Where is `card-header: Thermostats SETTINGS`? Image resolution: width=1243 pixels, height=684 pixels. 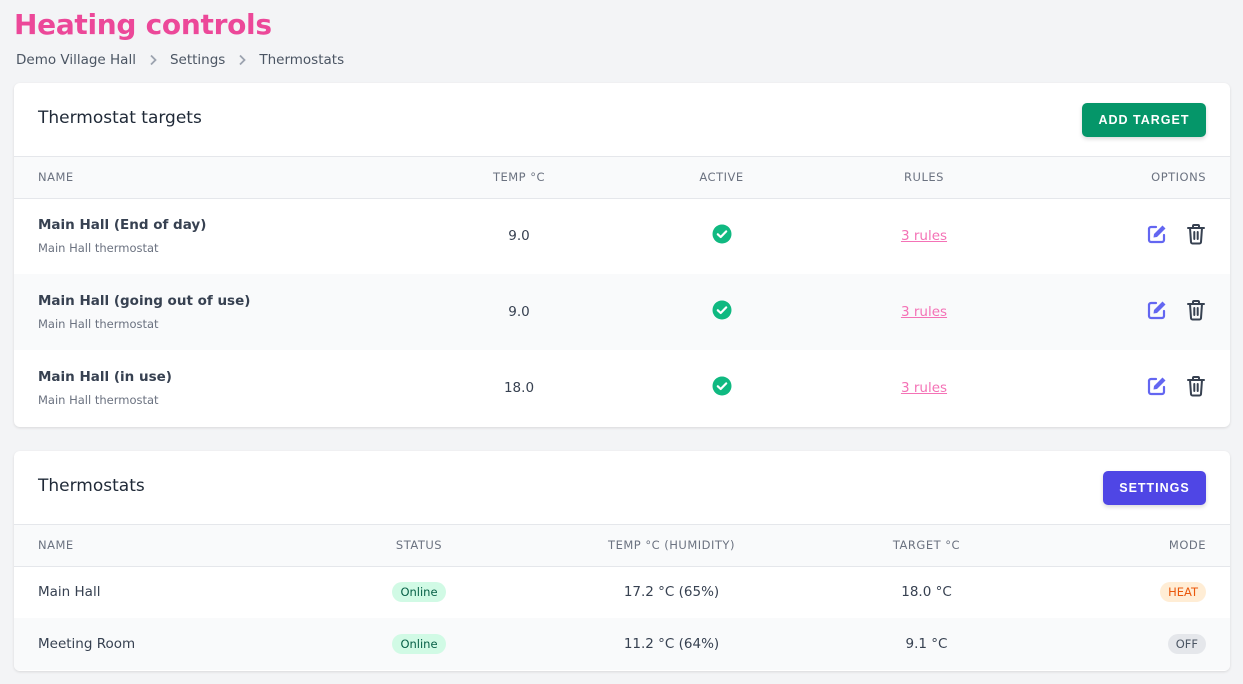 card-header: Thermostats SETTINGS is located at coordinates (622, 488).